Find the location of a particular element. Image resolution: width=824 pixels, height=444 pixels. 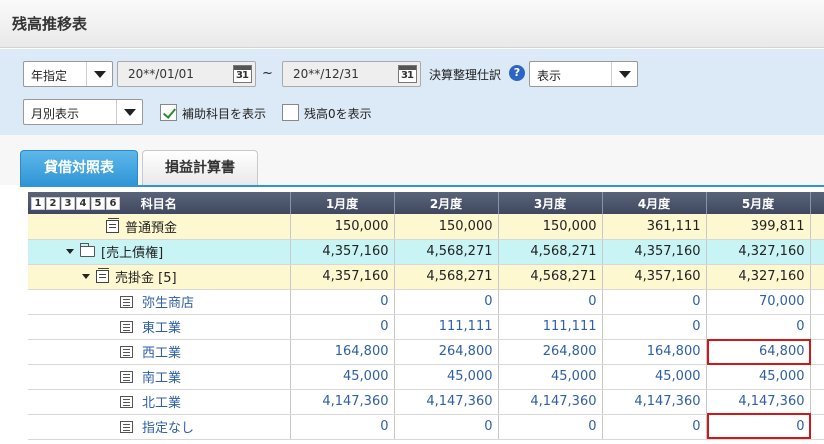

account-name-cell: 西工業 is located at coordinates (159, 352).